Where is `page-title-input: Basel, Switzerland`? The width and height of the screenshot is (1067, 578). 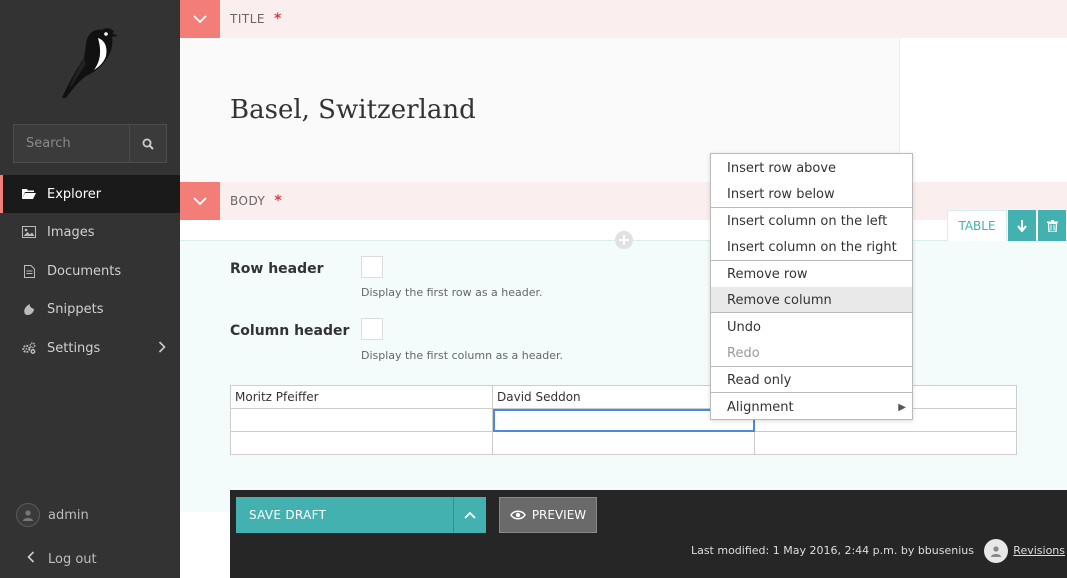
page-title-input: Basel, Switzerland is located at coordinates (353, 110).